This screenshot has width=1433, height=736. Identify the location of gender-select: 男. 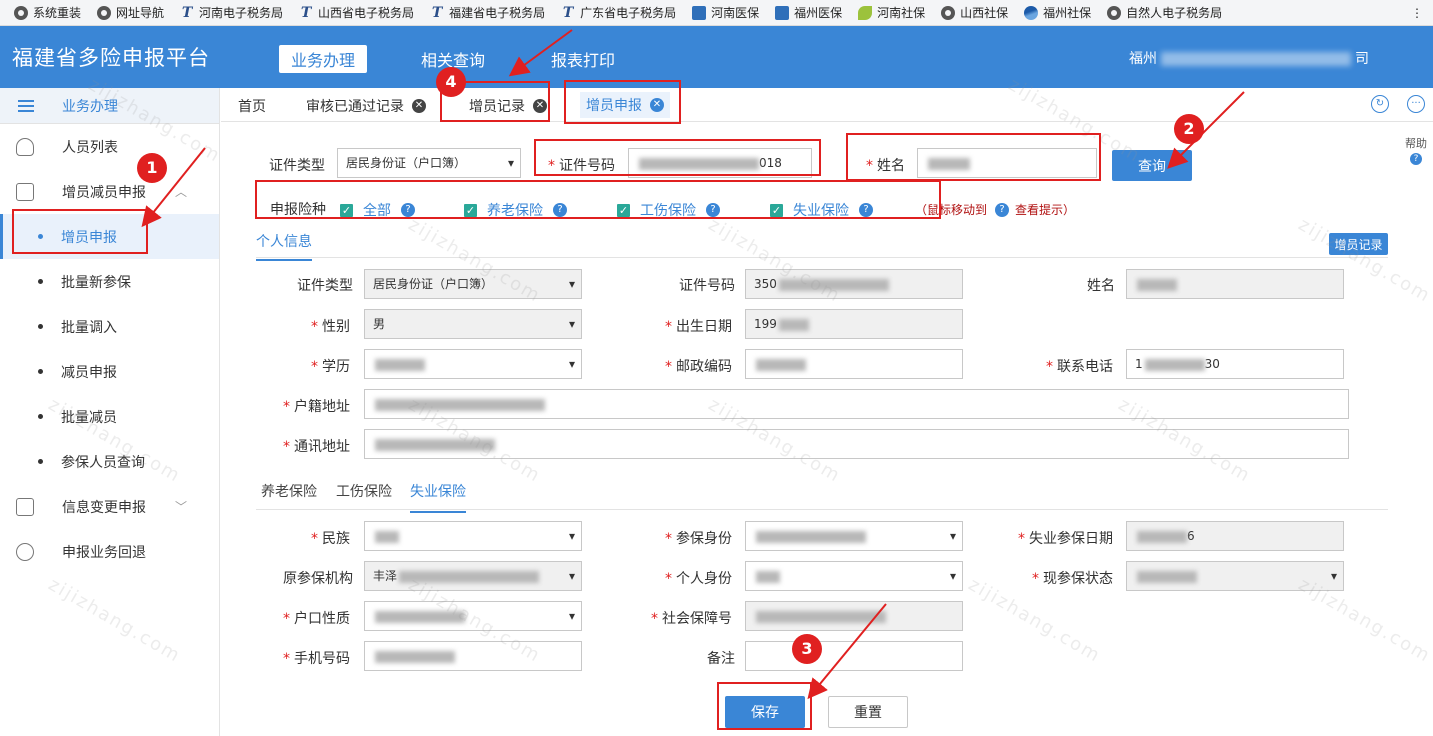
(473, 324).